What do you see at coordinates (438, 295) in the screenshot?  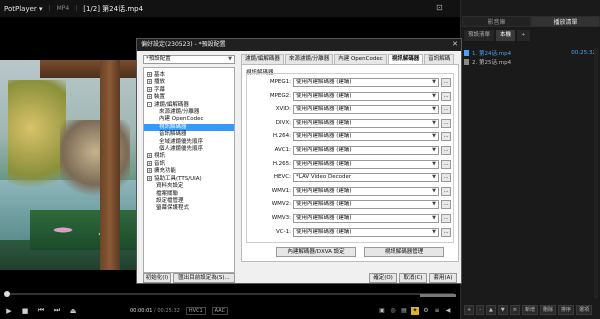 I see `volume-slider` at bounding box center [438, 295].